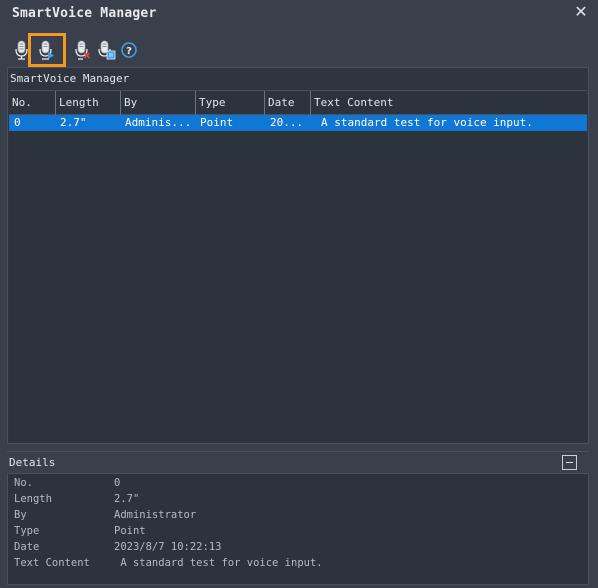 Image resolution: width=598 pixels, height=588 pixels. Describe the element at coordinates (218, 563) in the screenshot. I see `detail-value: A standard test for voice input.` at that location.